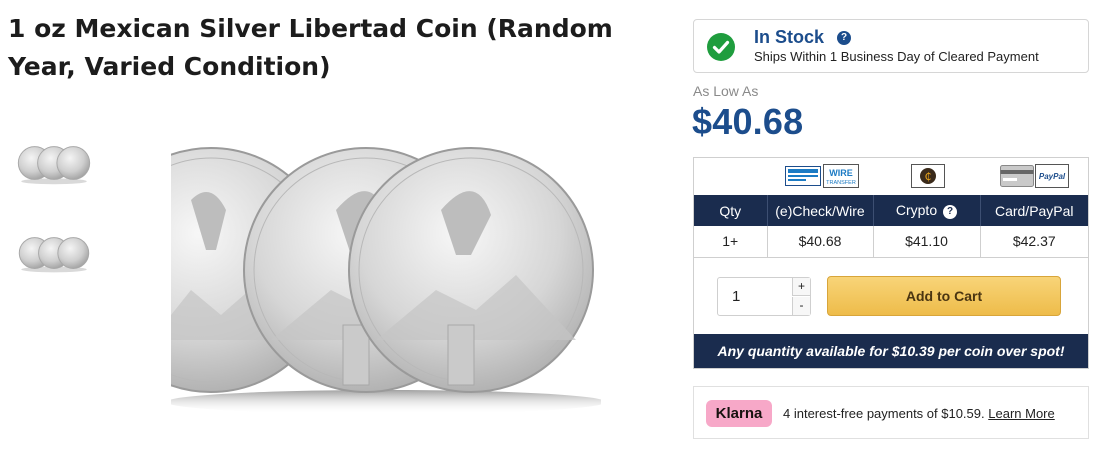 The height and width of the screenshot is (449, 1104). Describe the element at coordinates (916, 210) in the screenshot. I see `header-crypto-label: Crypto` at that location.